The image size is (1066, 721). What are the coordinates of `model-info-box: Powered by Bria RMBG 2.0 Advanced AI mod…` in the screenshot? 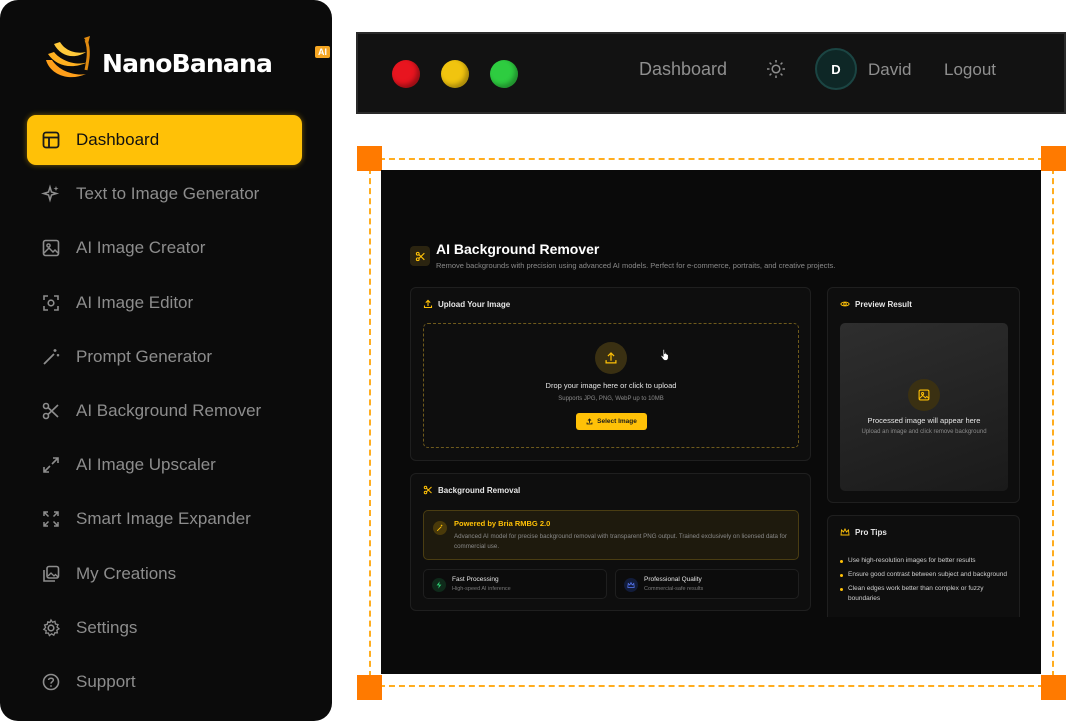 It's located at (611, 535).